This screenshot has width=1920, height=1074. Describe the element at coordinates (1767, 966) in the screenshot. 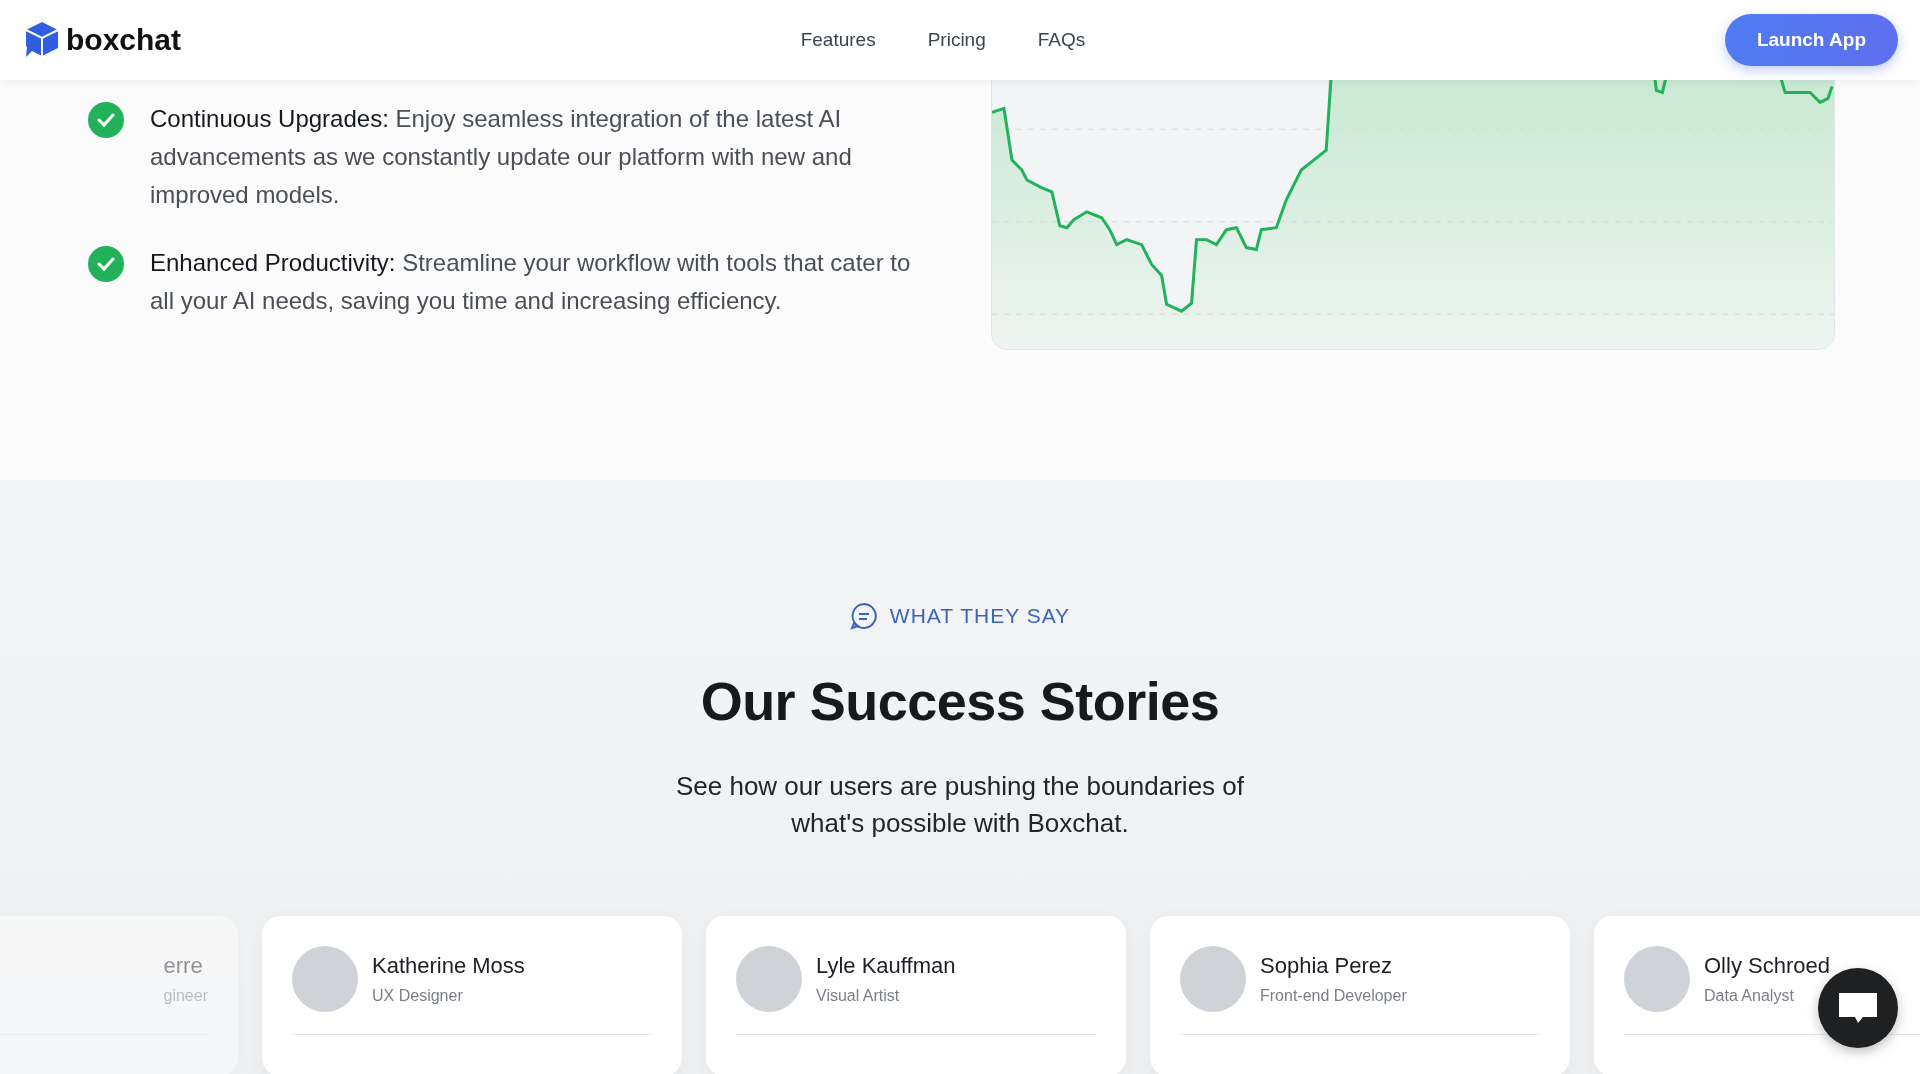

I see `person-name: Olly Schroed` at that location.